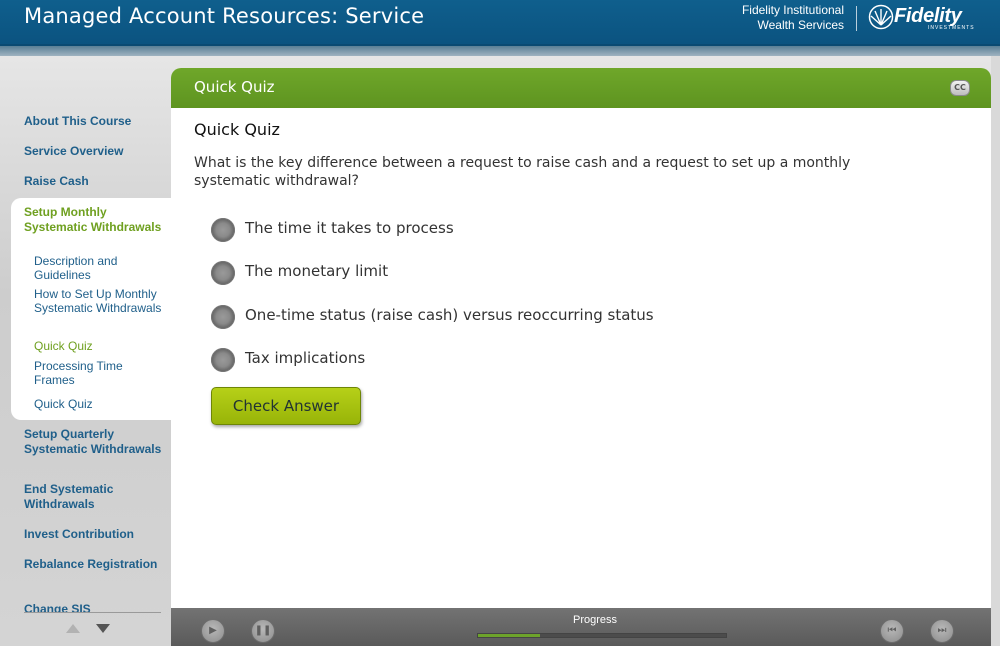 The width and height of the screenshot is (1000, 646). I want to click on skip-forward-icon: ⏭, so click(942, 630).